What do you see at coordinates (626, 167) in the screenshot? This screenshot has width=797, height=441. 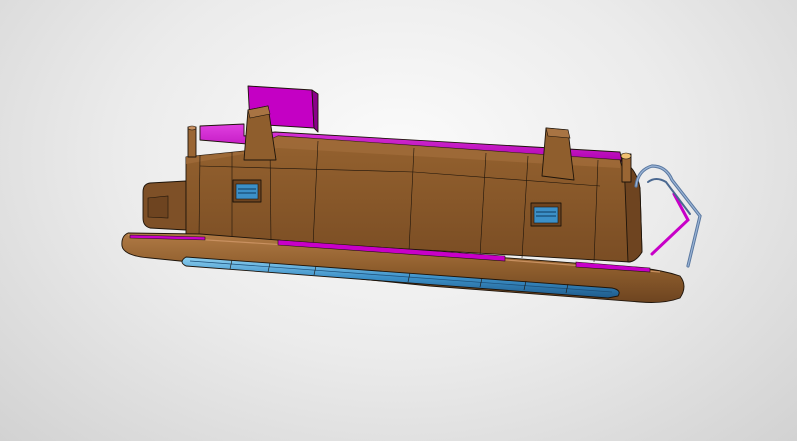 I see `small-post-right` at bounding box center [626, 167].